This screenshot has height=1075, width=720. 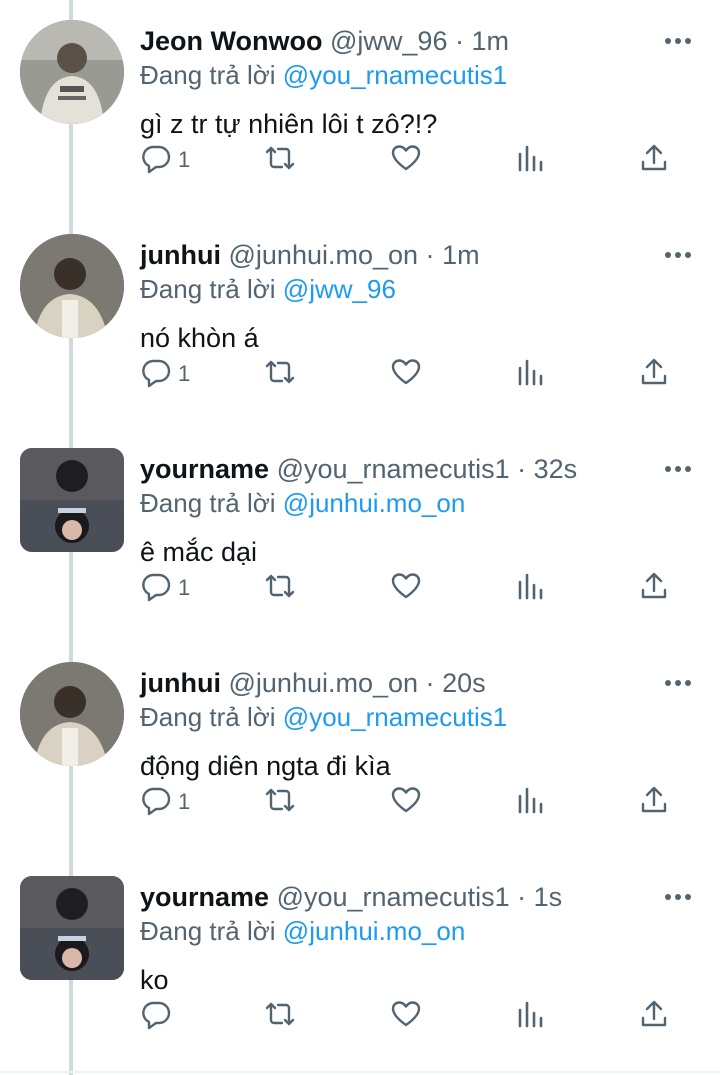 I want to click on tweet-actions, so click(x=420, y=1016).